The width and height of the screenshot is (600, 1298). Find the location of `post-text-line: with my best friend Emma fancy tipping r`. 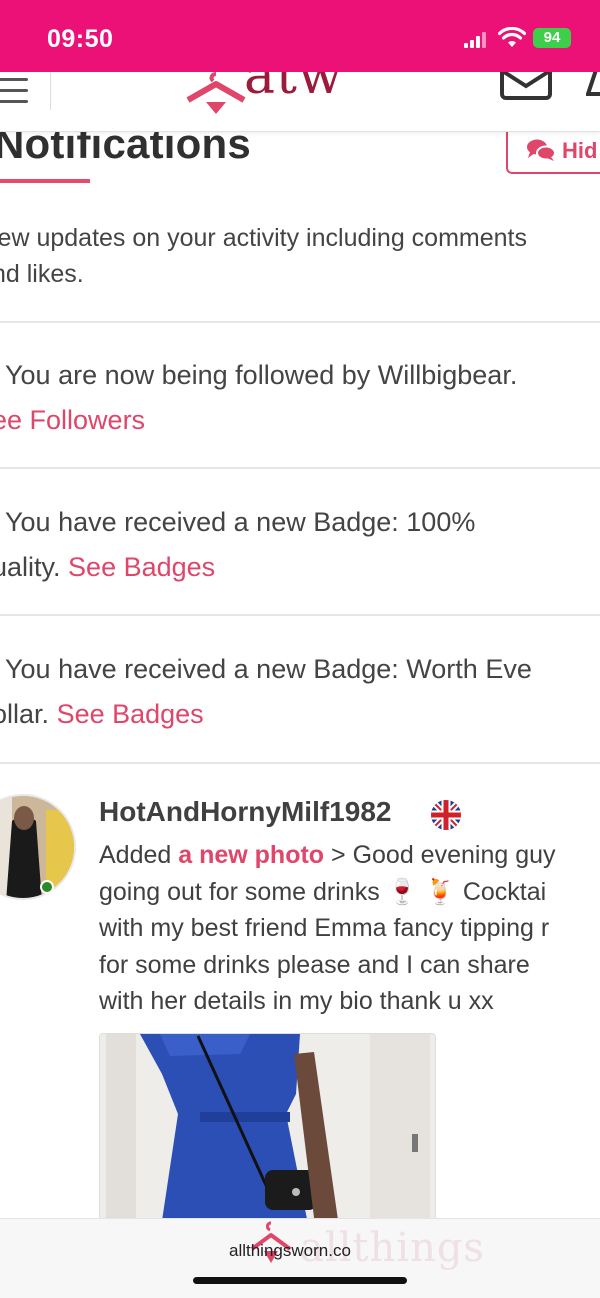

post-text-line: with my best friend Emma fancy tipping r is located at coordinates (324, 928).